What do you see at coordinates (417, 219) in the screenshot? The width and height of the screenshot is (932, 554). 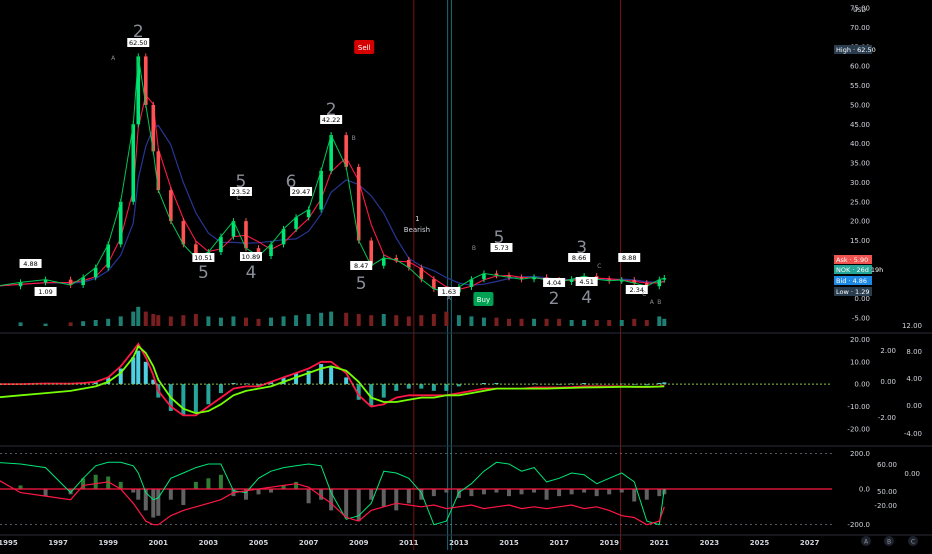 I see `bearish-marker-number: 1` at bounding box center [417, 219].